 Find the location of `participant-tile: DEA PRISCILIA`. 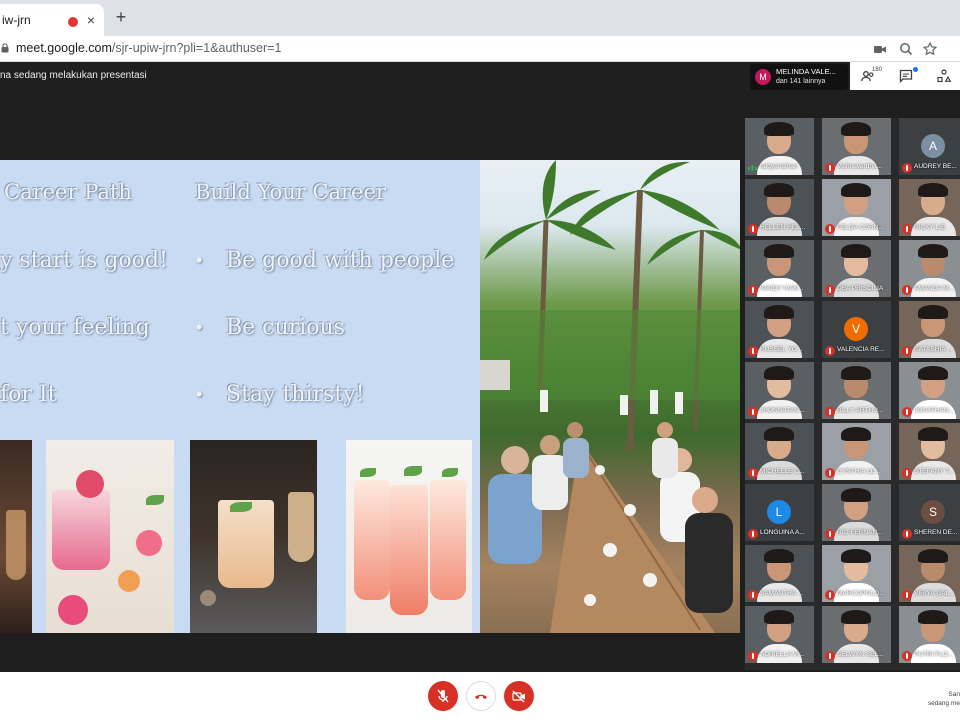

participant-tile: DEA PRISCILIA is located at coordinates (856, 268).